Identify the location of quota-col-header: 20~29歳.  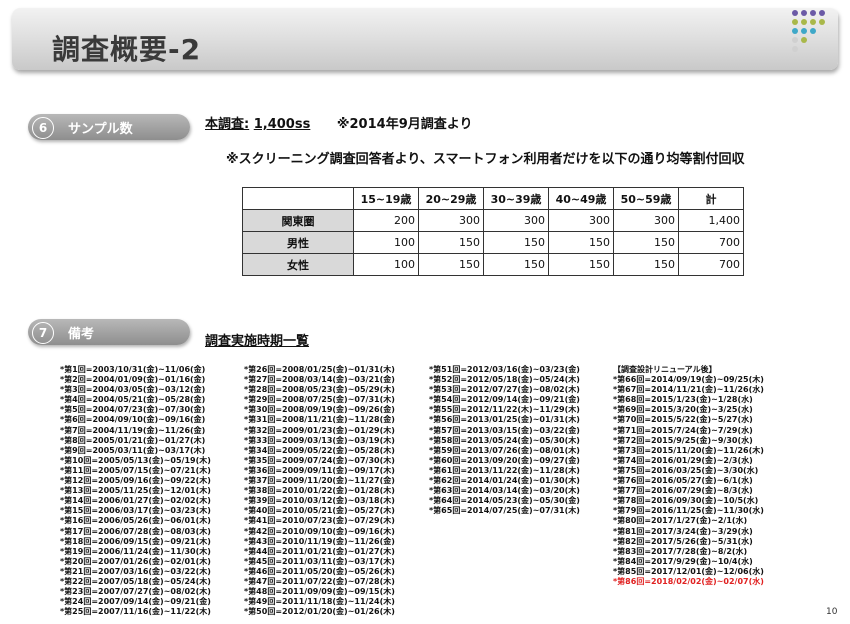
(451, 198).